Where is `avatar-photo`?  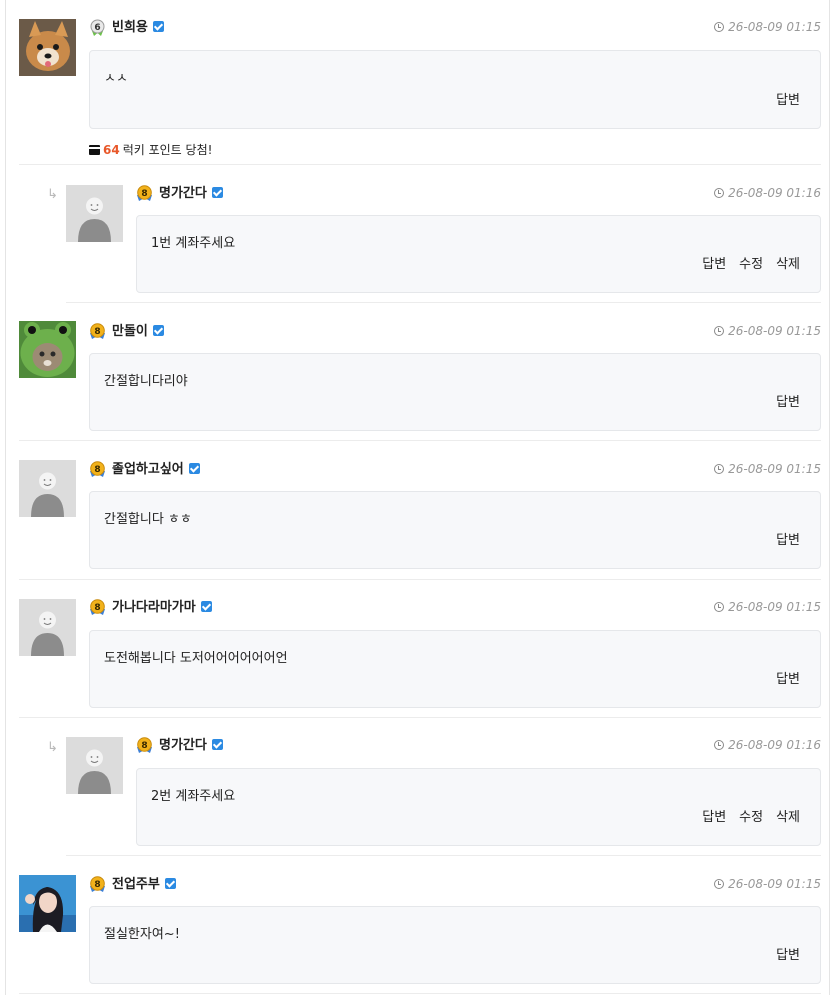
avatar-photo is located at coordinates (47, 903).